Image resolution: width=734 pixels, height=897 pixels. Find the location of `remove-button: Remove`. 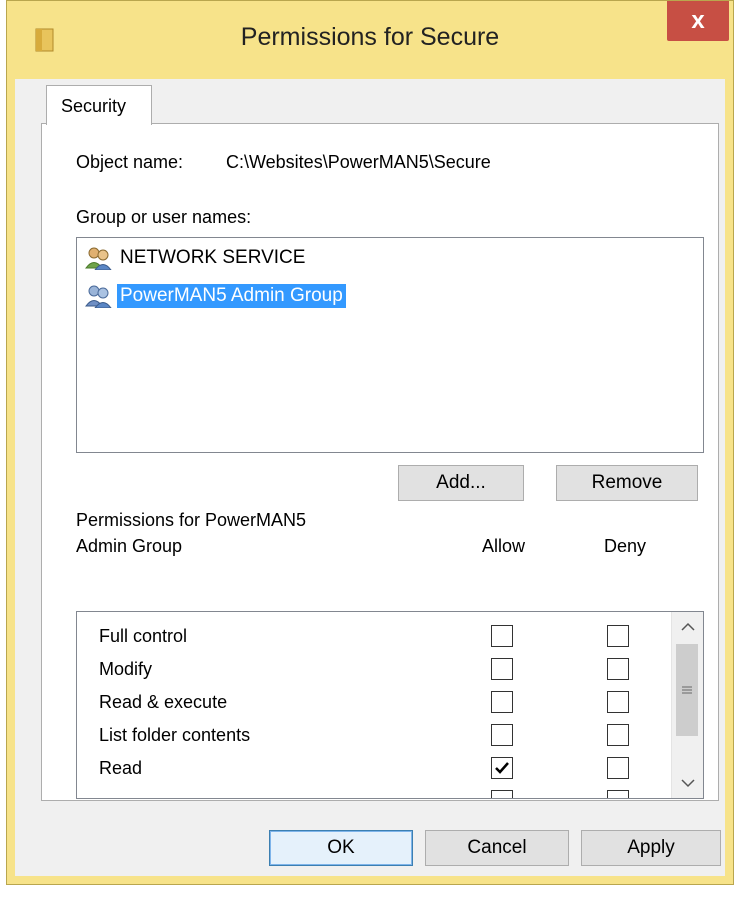

remove-button: Remove is located at coordinates (627, 483).